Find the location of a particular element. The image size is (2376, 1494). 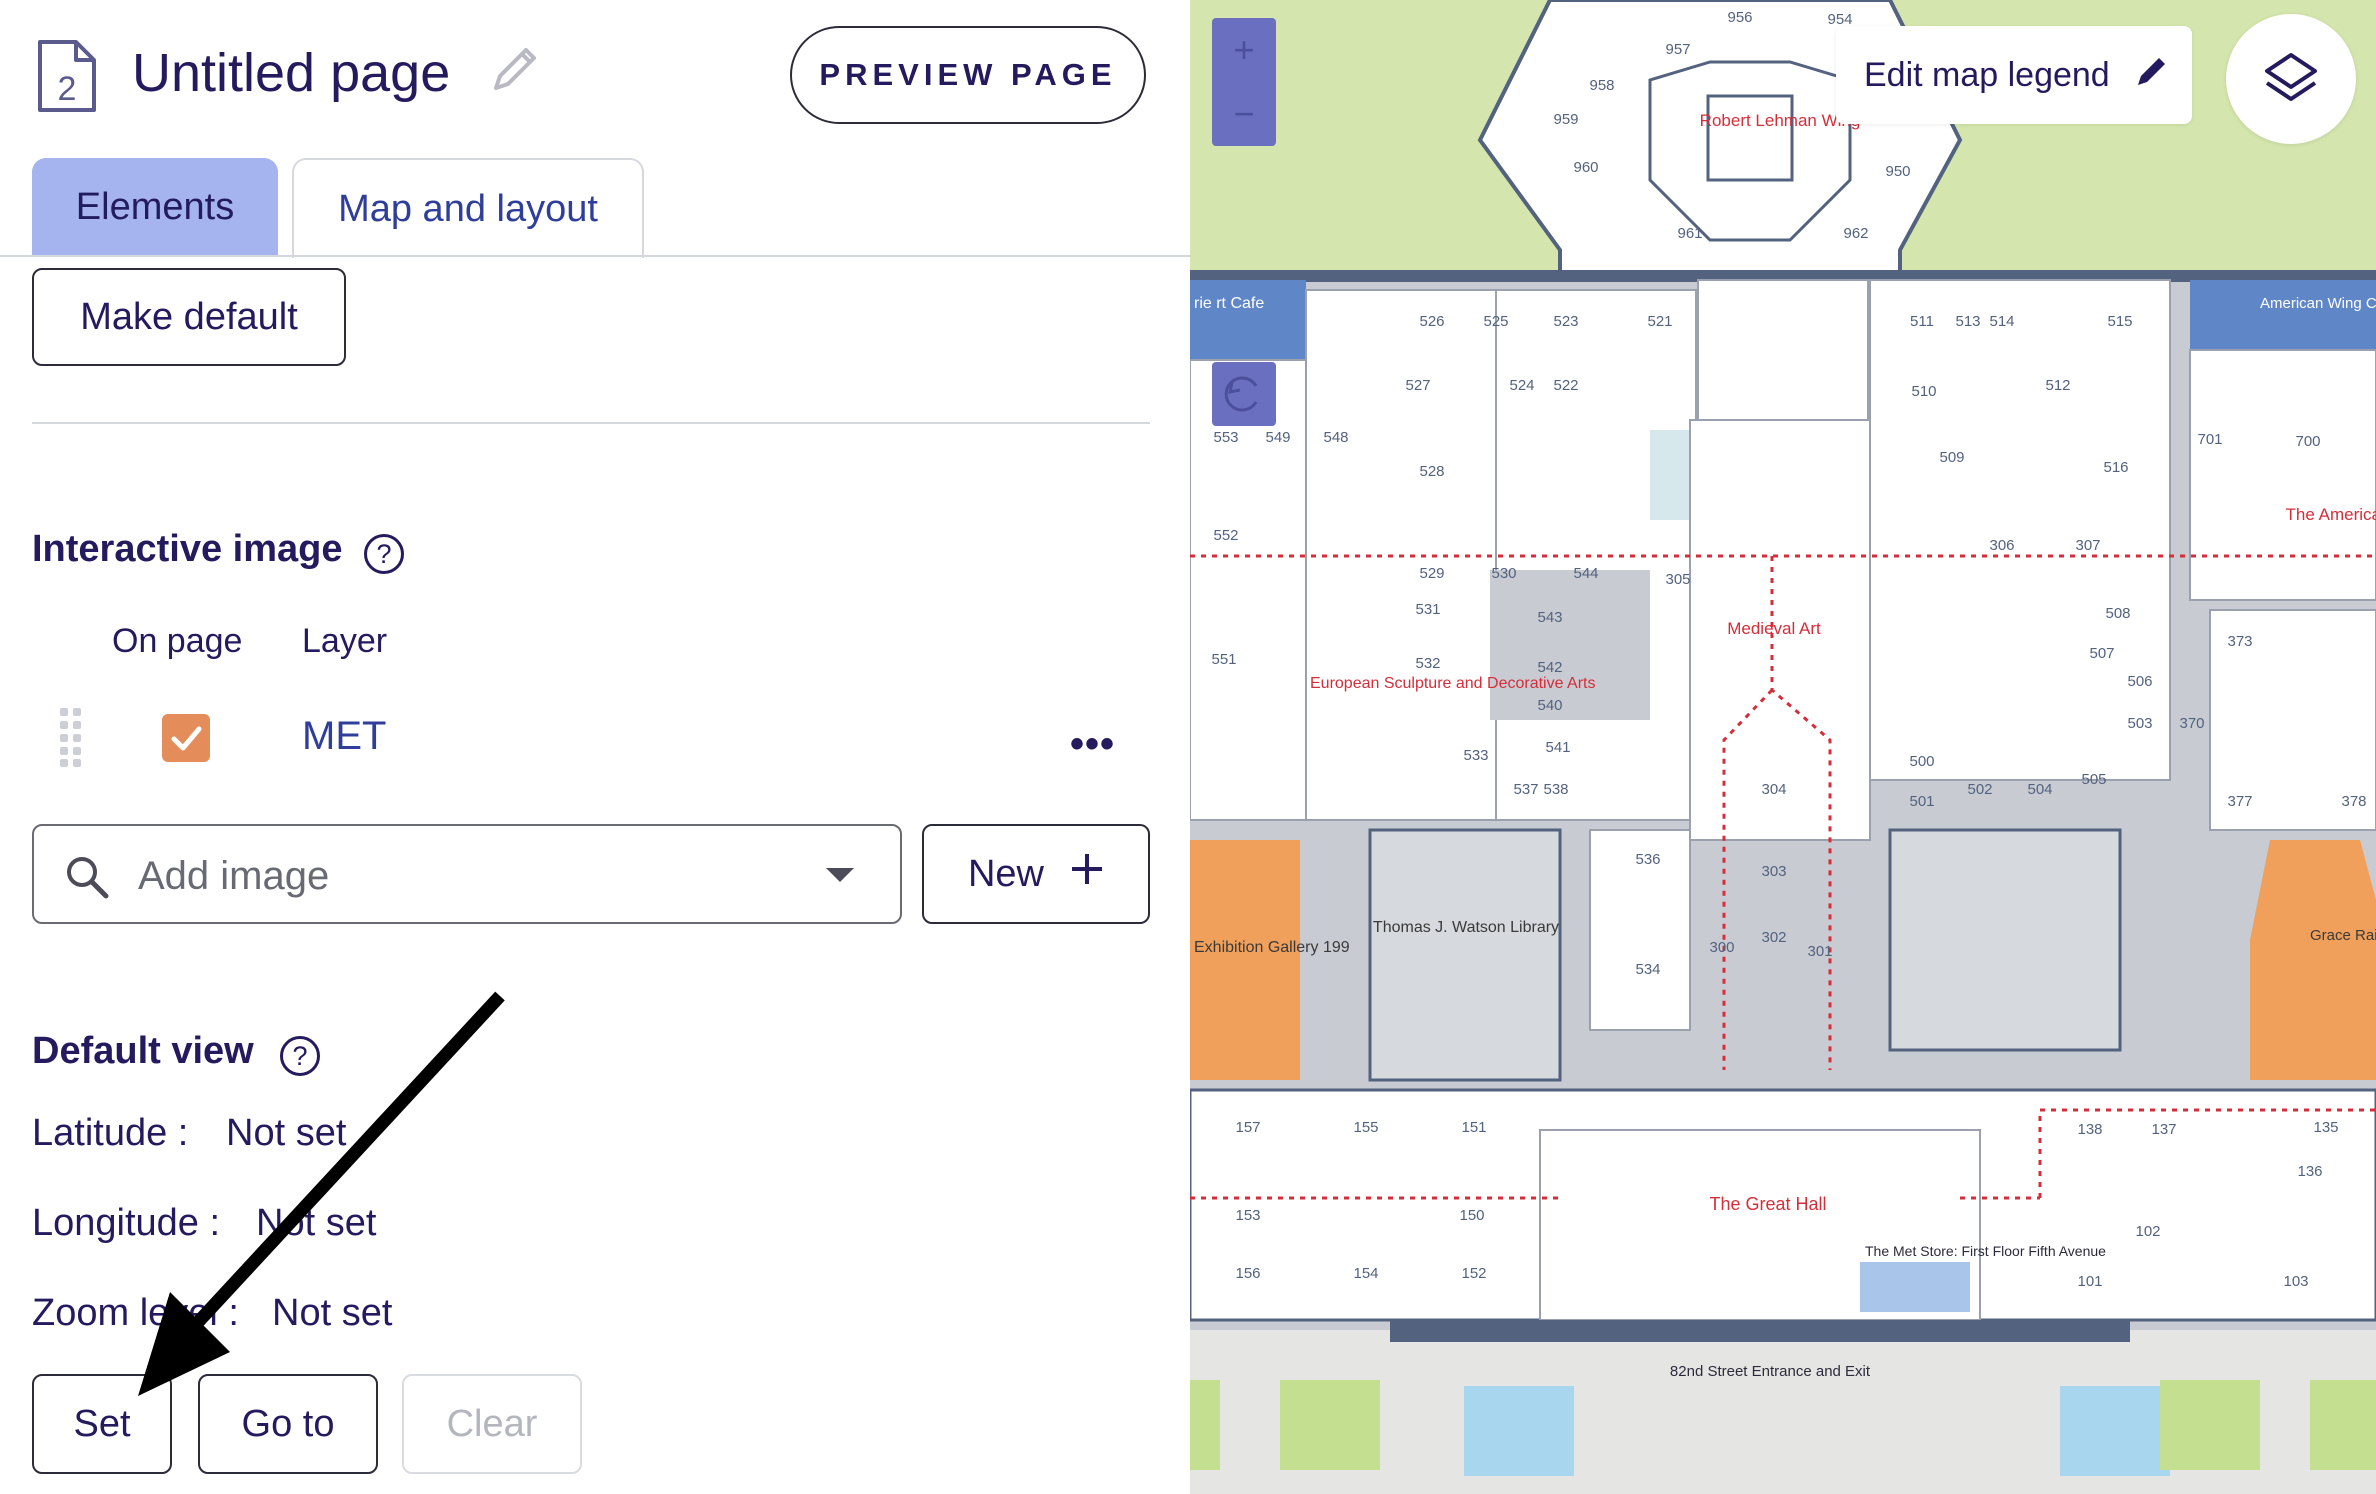

svg-text: 536 is located at coordinates (1647, 859).